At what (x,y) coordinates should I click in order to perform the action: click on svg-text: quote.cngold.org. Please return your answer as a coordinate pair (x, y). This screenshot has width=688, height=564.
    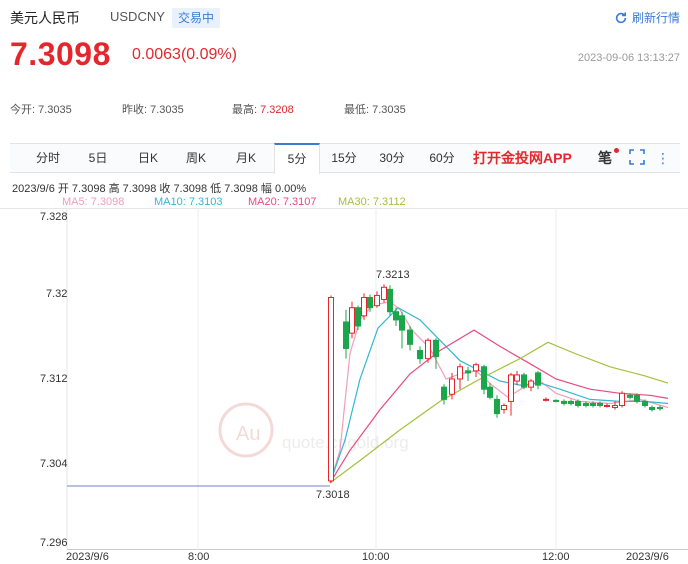
    Looking at the image, I should click on (345, 442).